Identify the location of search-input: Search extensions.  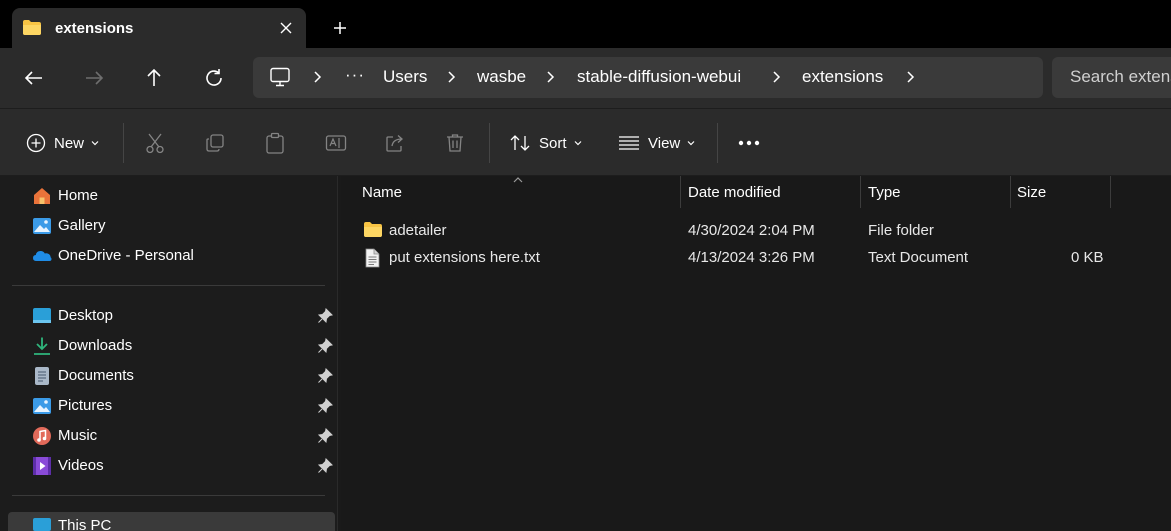
(1111, 77).